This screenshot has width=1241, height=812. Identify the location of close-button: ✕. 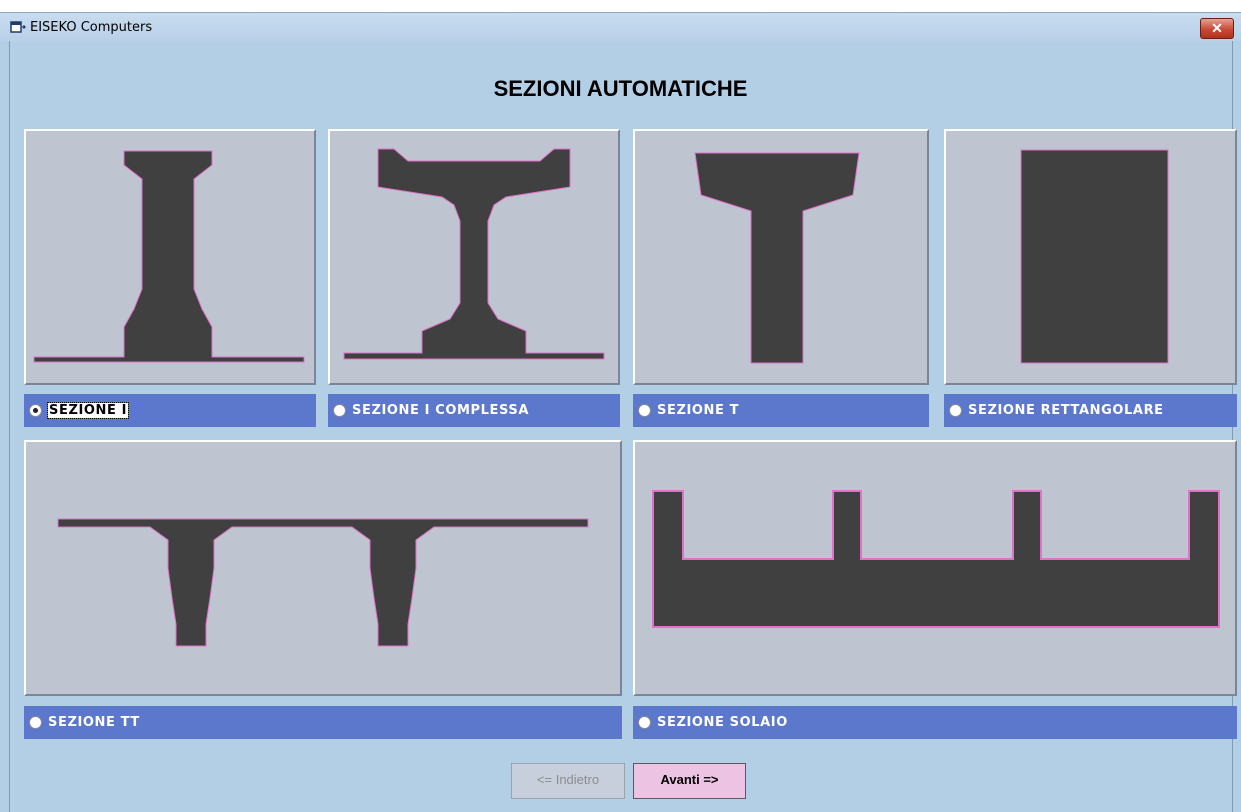
(1217, 28).